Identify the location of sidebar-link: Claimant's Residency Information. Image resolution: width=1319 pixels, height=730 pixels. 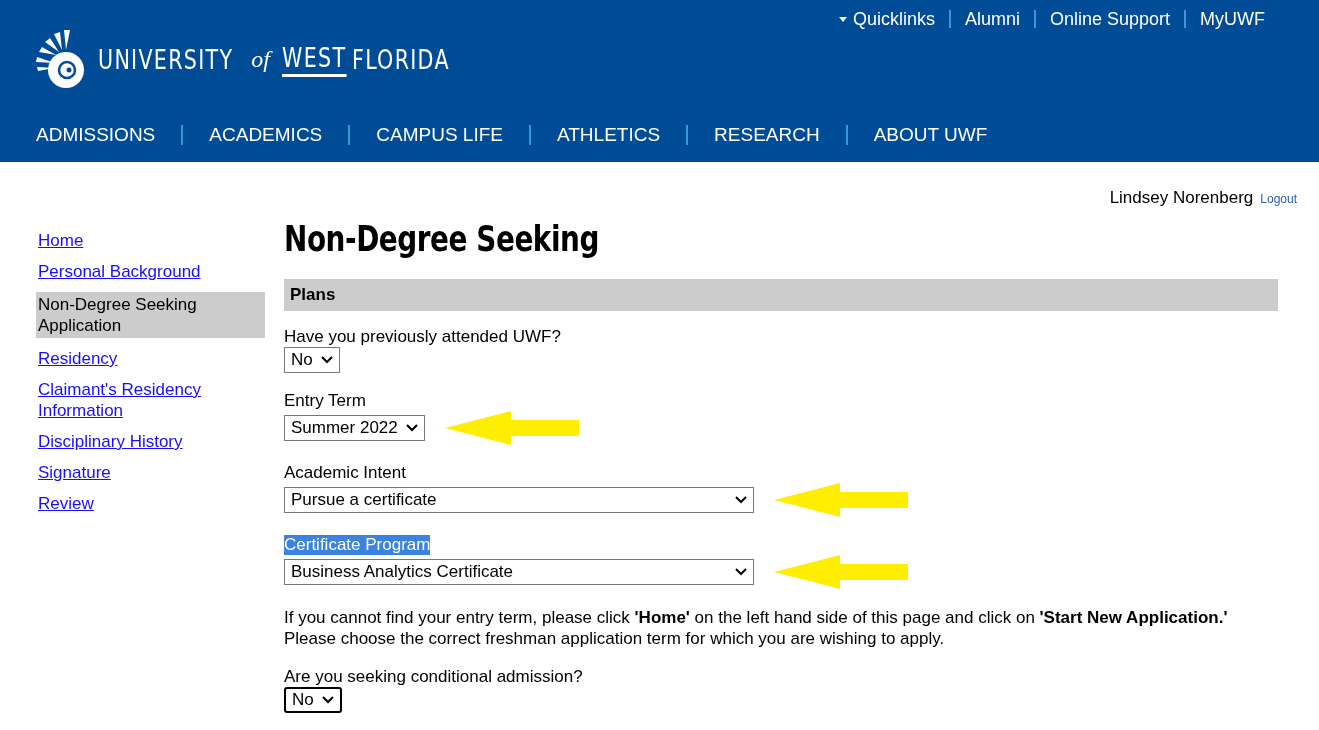
(150, 400).